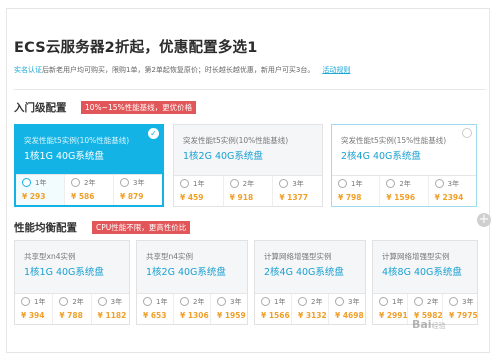 The height and width of the screenshot is (357, 500). I want to click on term-option-2y: 2年 ¥ 918, so click(249, 191).